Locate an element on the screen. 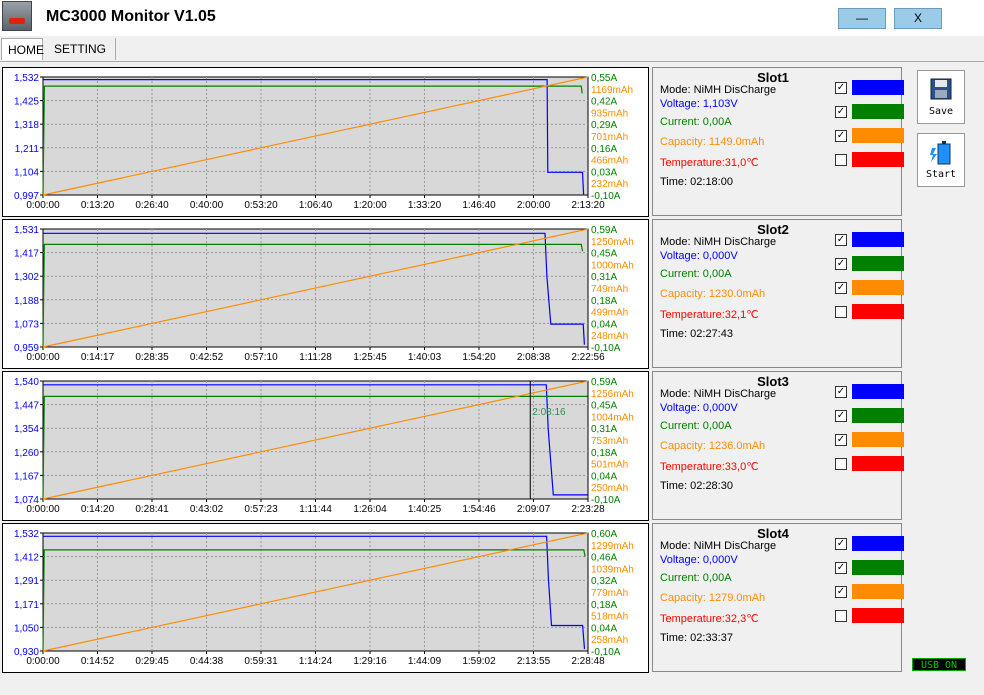 The image size is (984, 695). minimize-button: — is located at coordinates (862, 18).